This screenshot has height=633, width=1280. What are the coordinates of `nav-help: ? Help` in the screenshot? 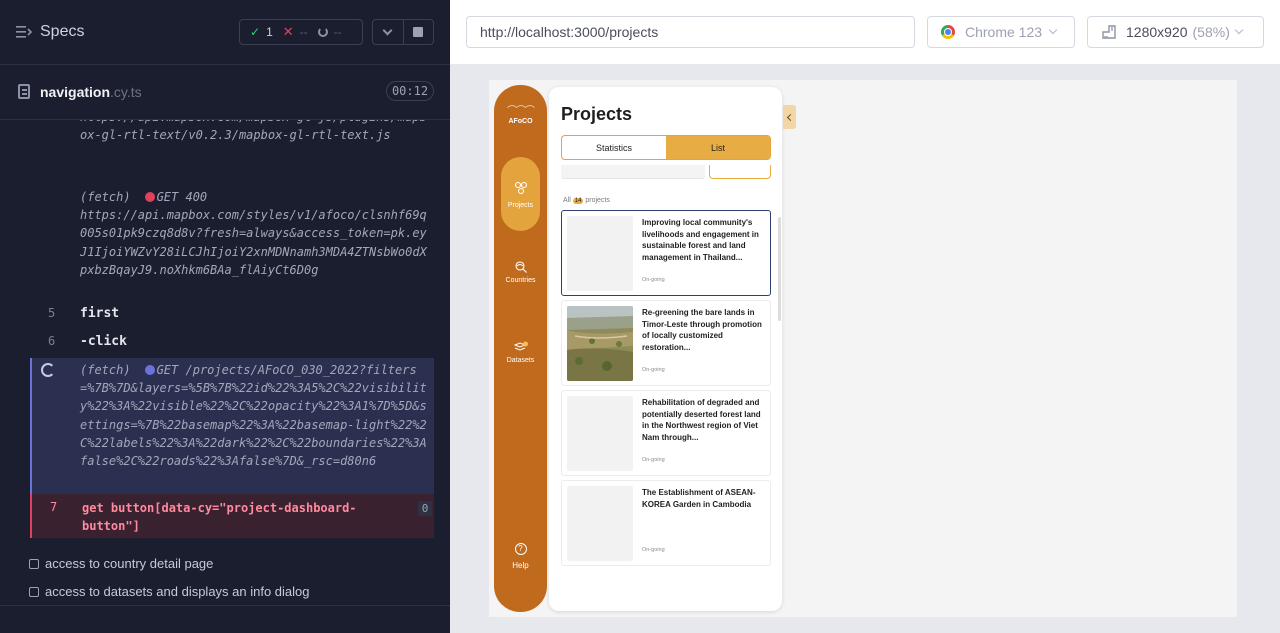 It's located at (520, 558).